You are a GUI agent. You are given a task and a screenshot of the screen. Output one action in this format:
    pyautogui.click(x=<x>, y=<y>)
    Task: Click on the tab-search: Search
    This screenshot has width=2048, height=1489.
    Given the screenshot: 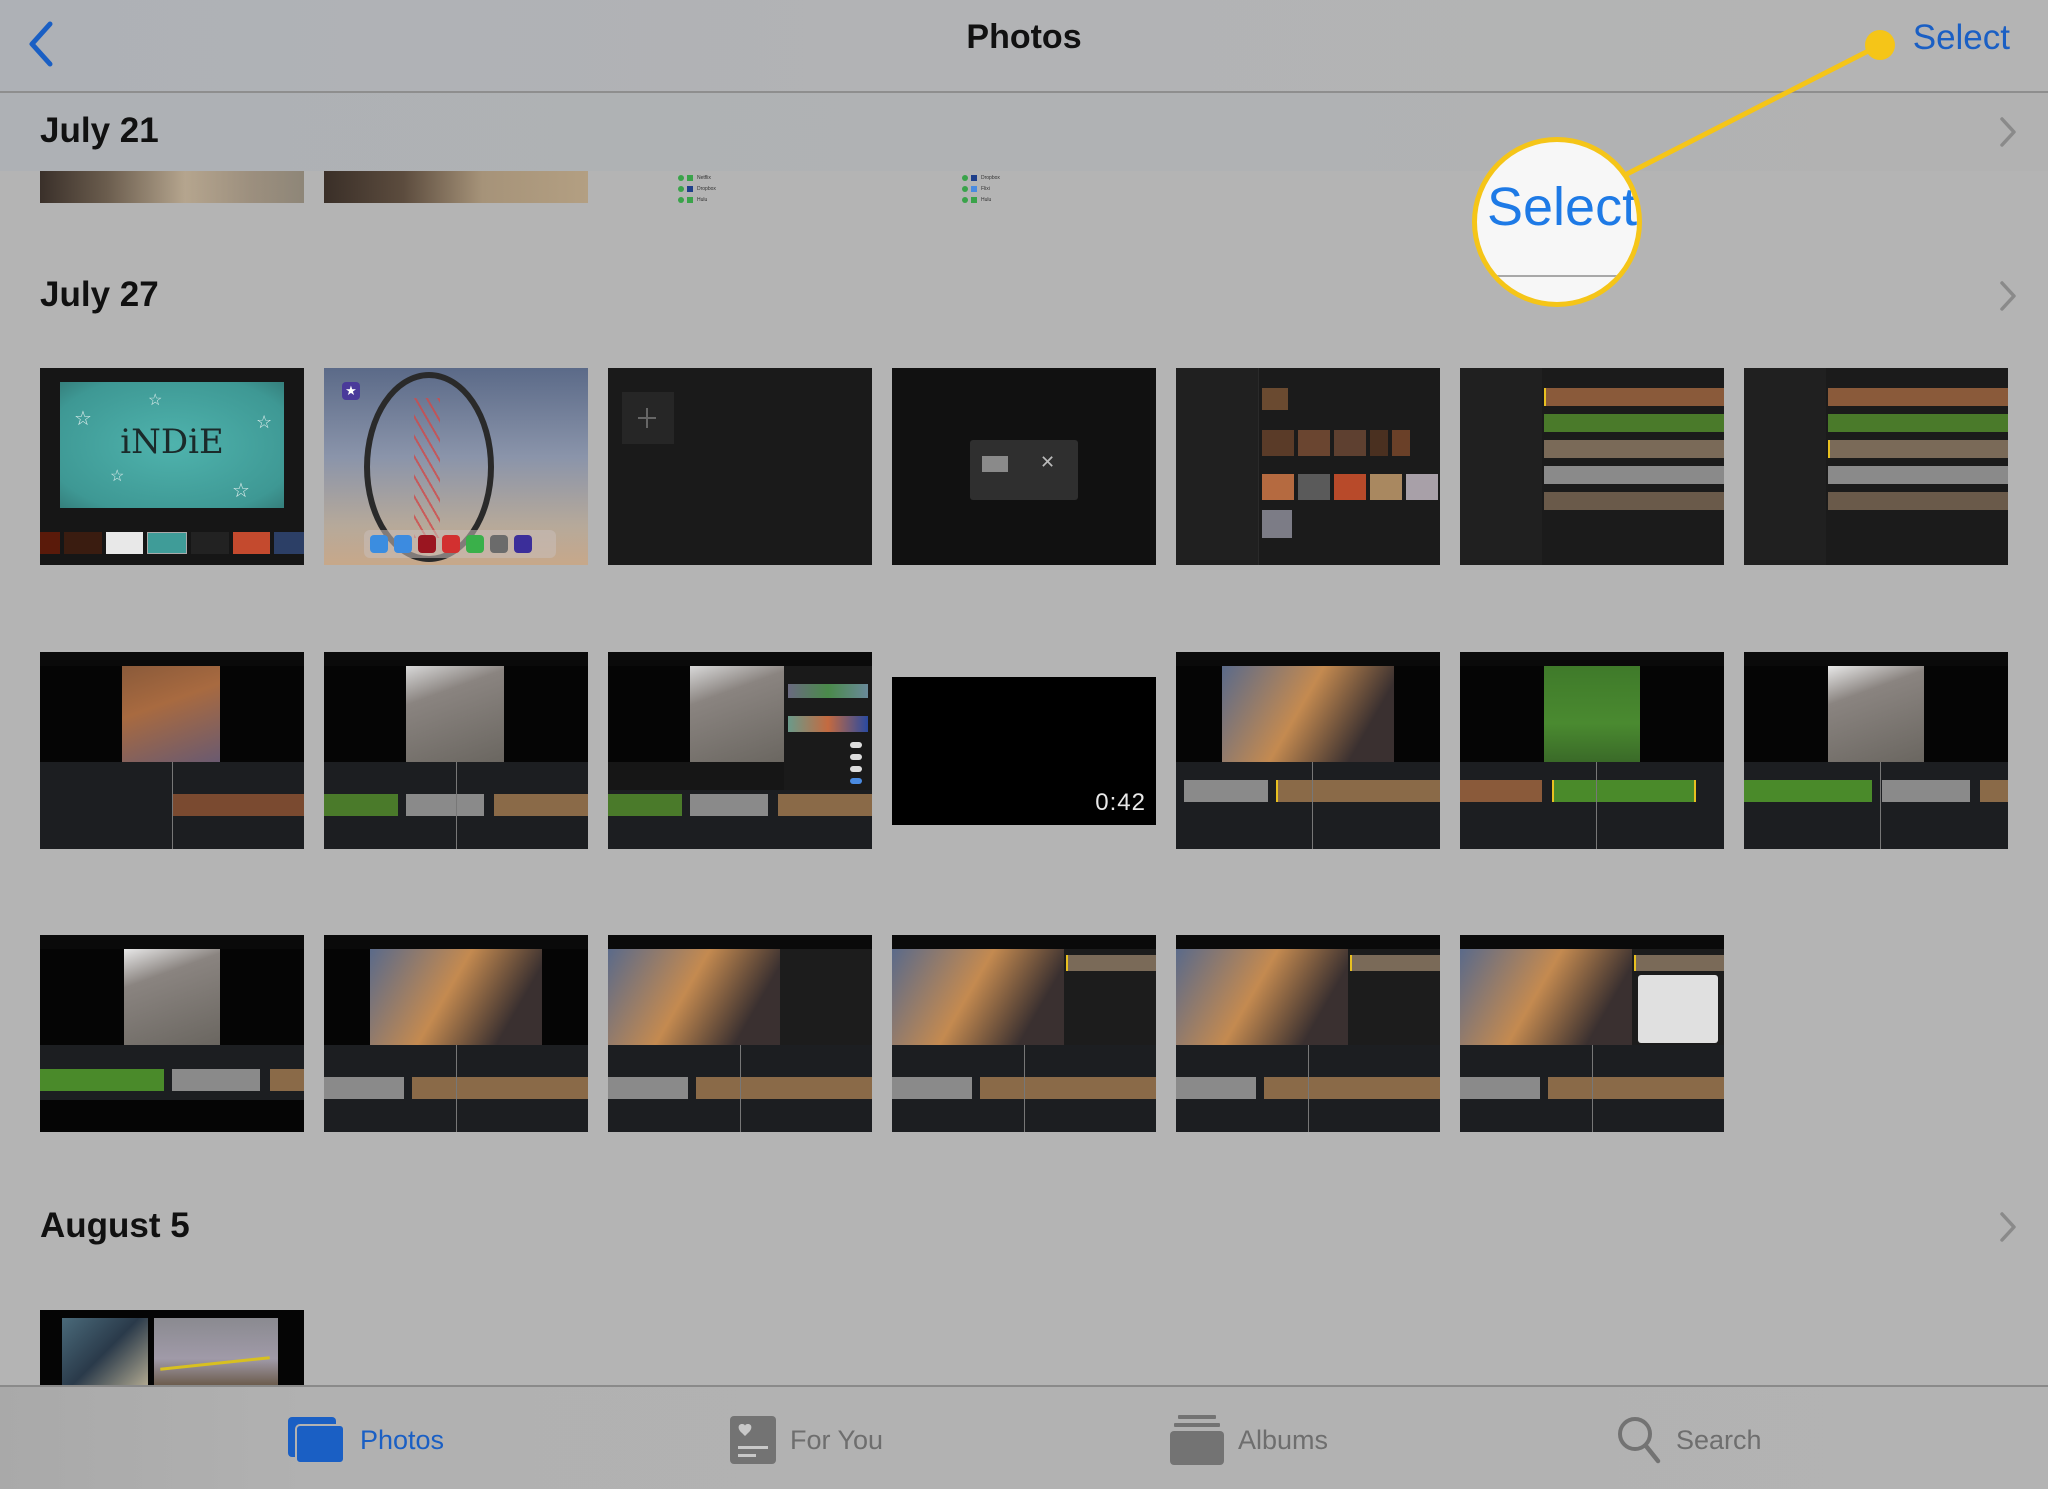 What is the action you would take?
    pyautogui.click(x=1689, y=1440)
    